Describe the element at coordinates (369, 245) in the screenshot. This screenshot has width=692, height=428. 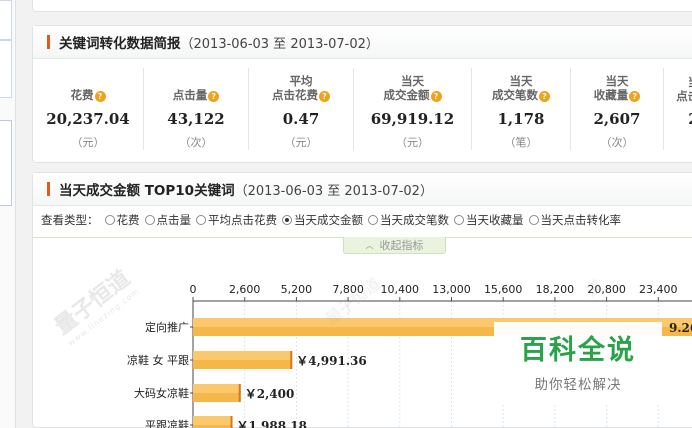
I see `chevron-up-icon: ︿` at that location.